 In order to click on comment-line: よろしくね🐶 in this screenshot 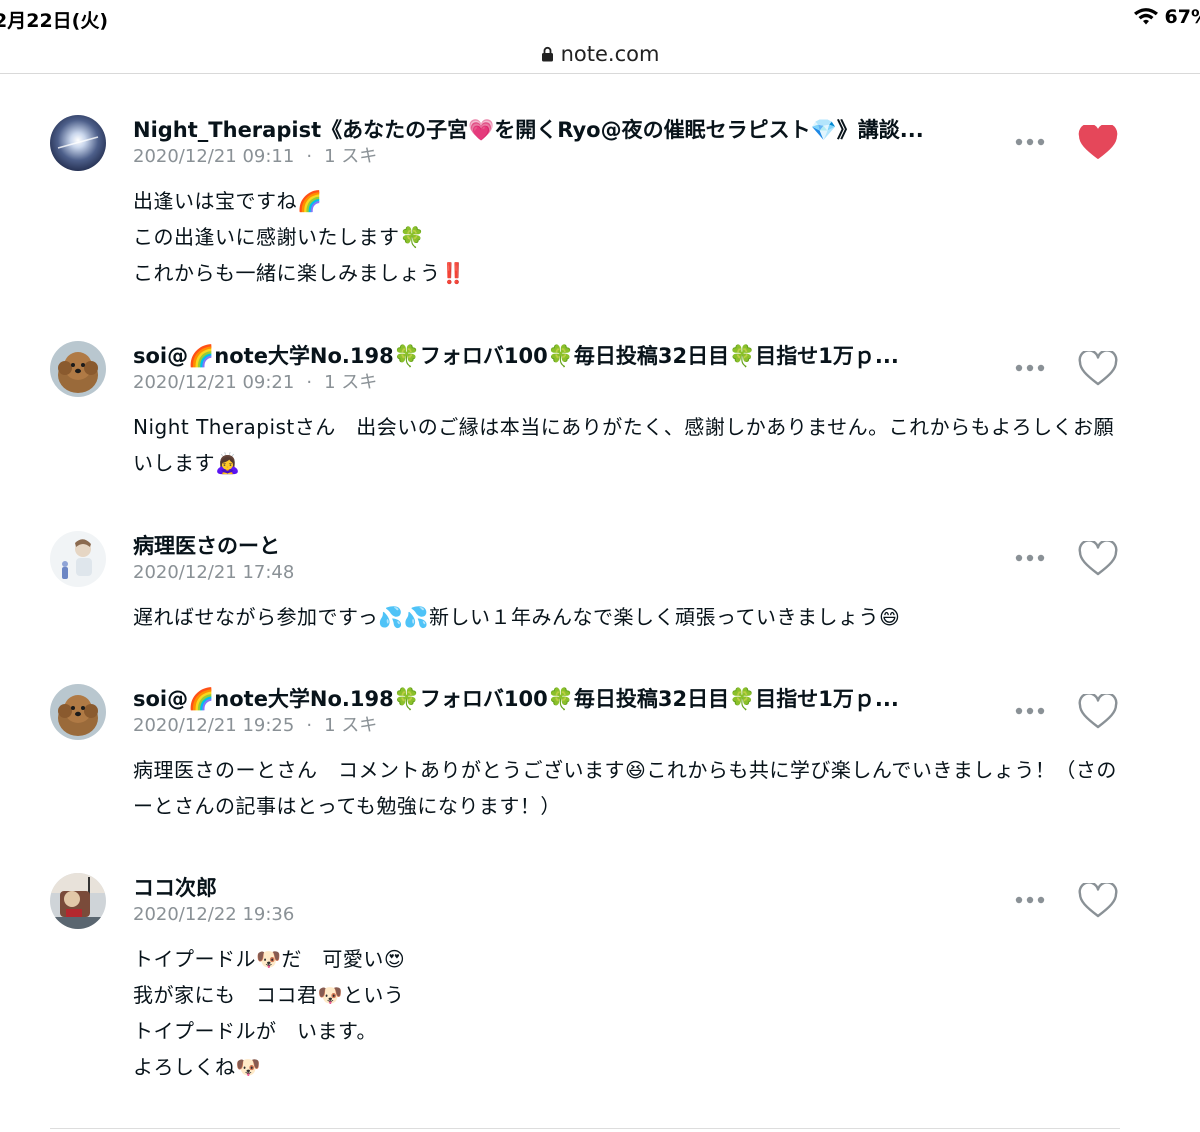, I will do `click(197, 1067)`.